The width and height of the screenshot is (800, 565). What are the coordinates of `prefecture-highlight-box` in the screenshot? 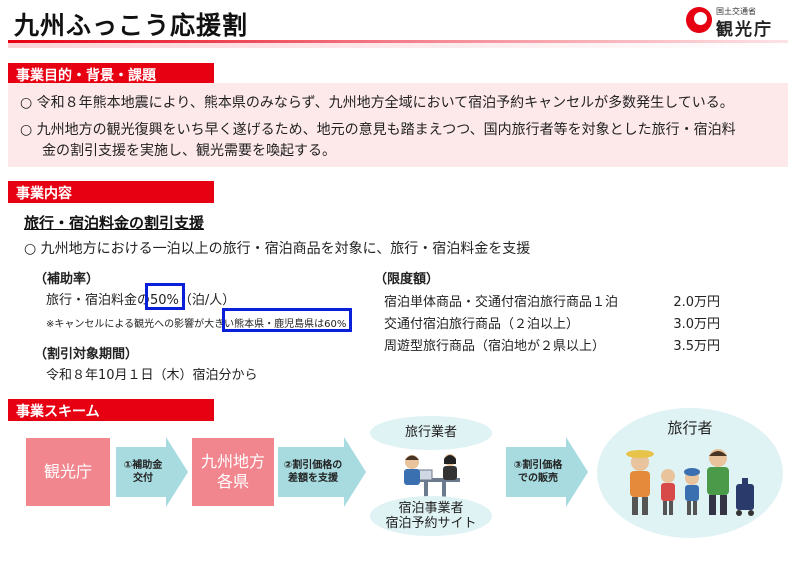 It's located at (287, 320).